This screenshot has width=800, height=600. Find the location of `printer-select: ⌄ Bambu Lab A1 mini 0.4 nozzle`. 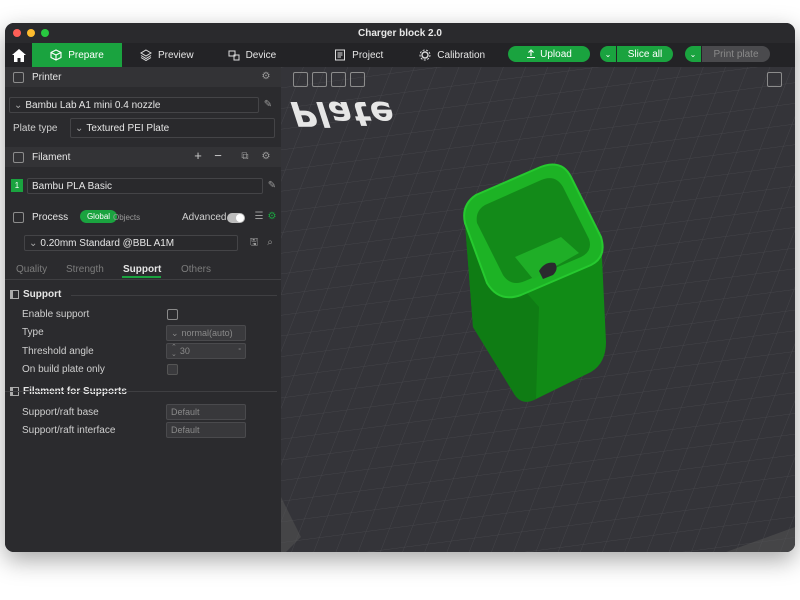

printer-select: ⌄ Bambu Lab A1 mini 0.4 nozzle is located at coordinates (134, 105).